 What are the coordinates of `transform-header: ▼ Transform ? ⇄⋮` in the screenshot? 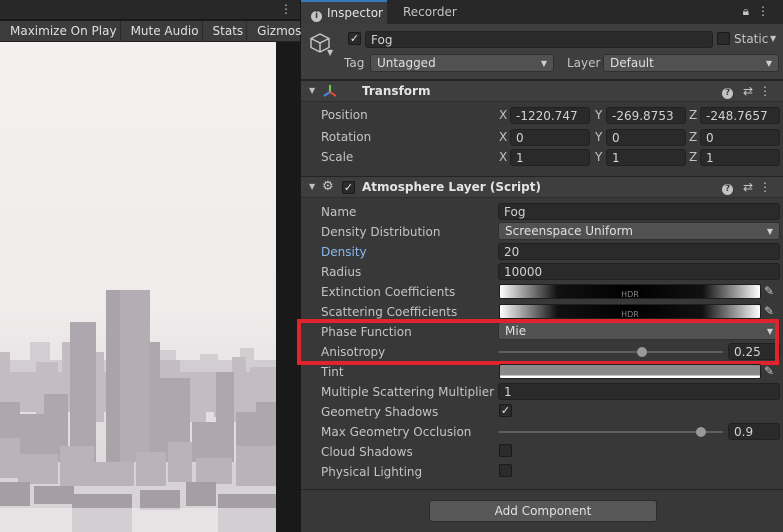 It's located at (542, 91).